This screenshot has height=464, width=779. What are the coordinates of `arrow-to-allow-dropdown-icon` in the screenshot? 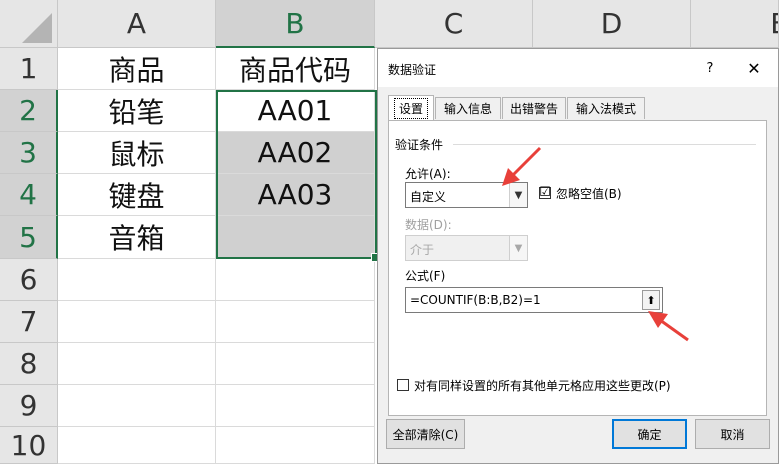 It's located at (522, 166).